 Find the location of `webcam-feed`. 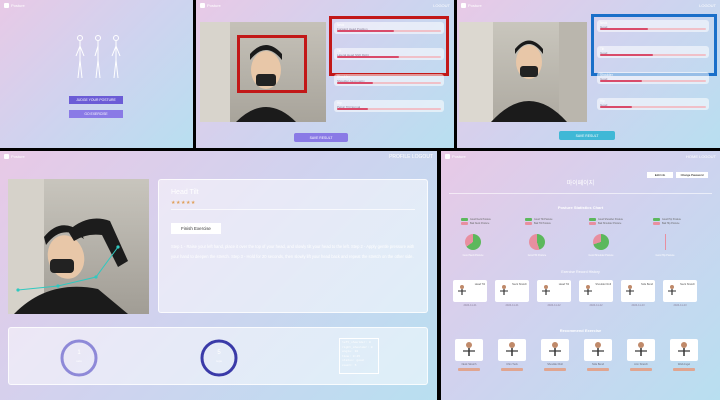

webcam-feed is located at coordinates (523, 72).